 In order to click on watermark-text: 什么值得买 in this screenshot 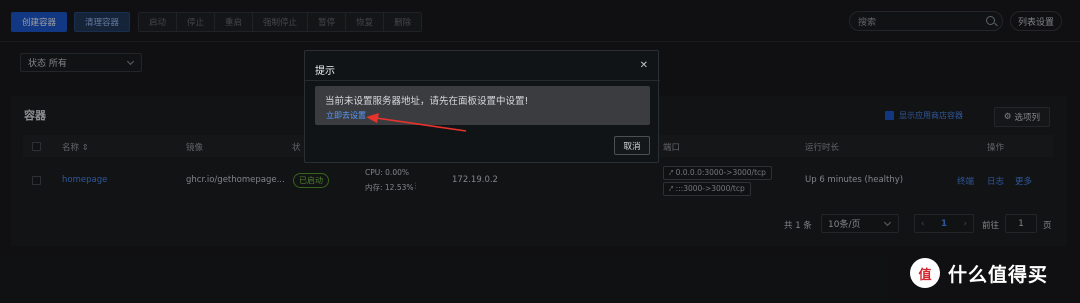, I will do `click(998, 274)`.